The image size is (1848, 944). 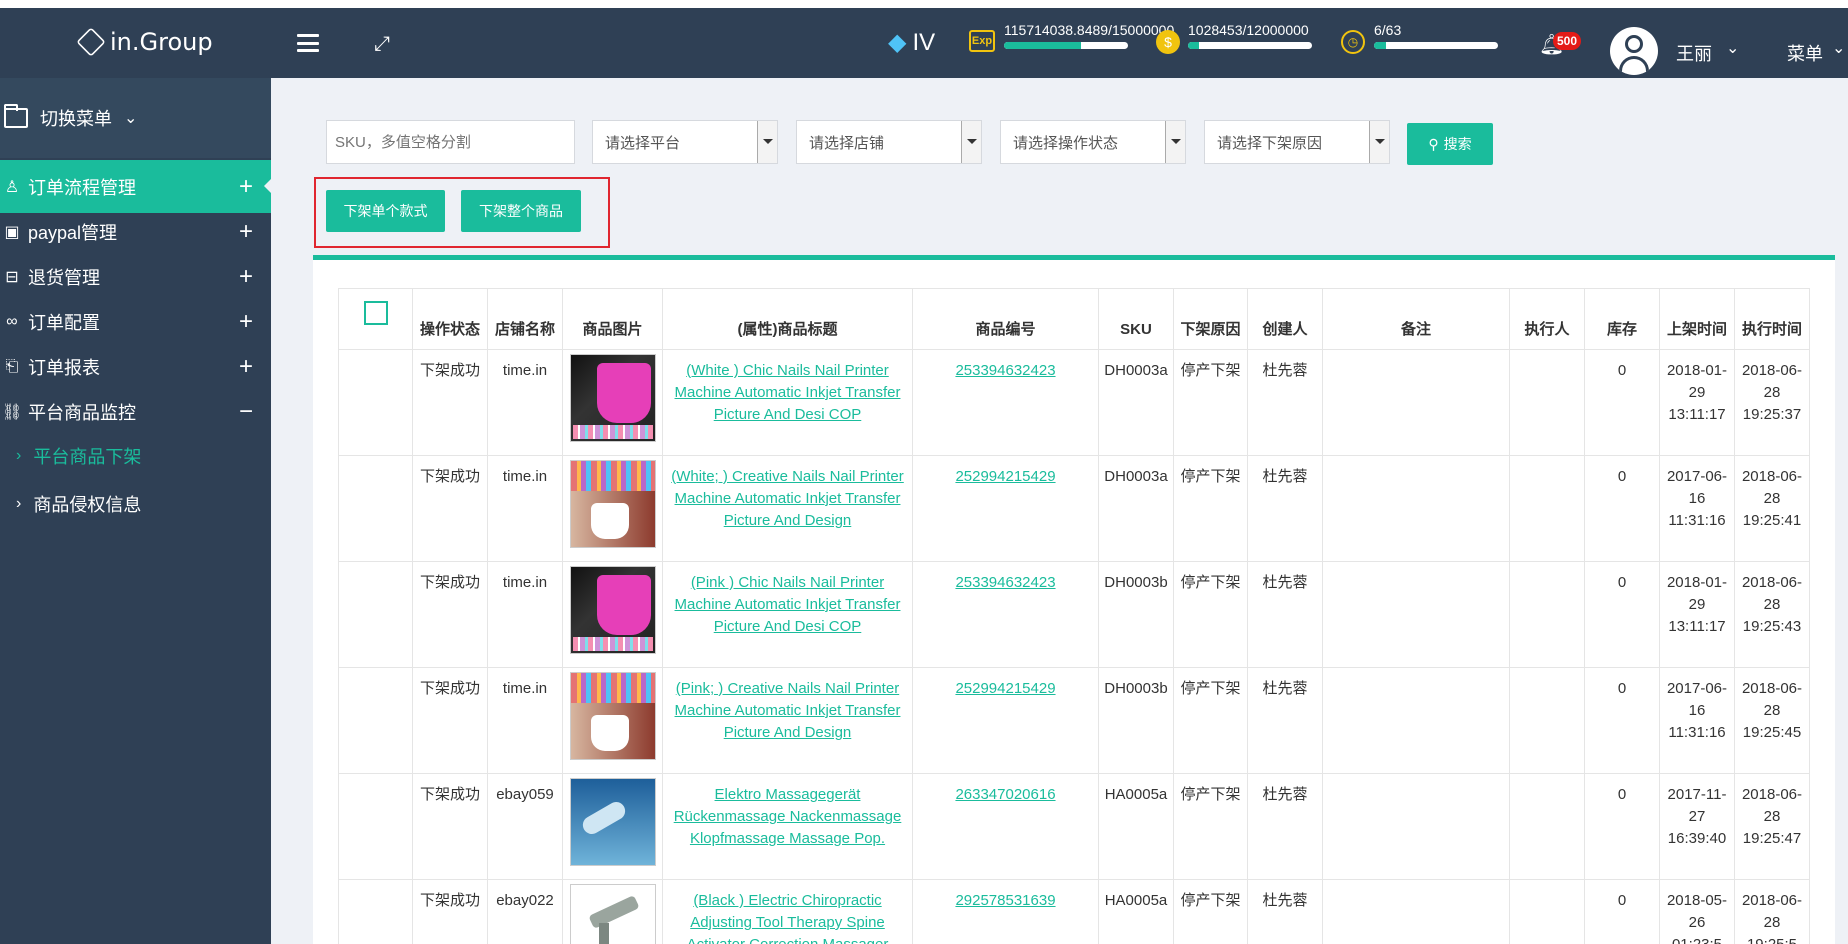 I want to click on column-header: 备注, so click(x=1416, y=319).